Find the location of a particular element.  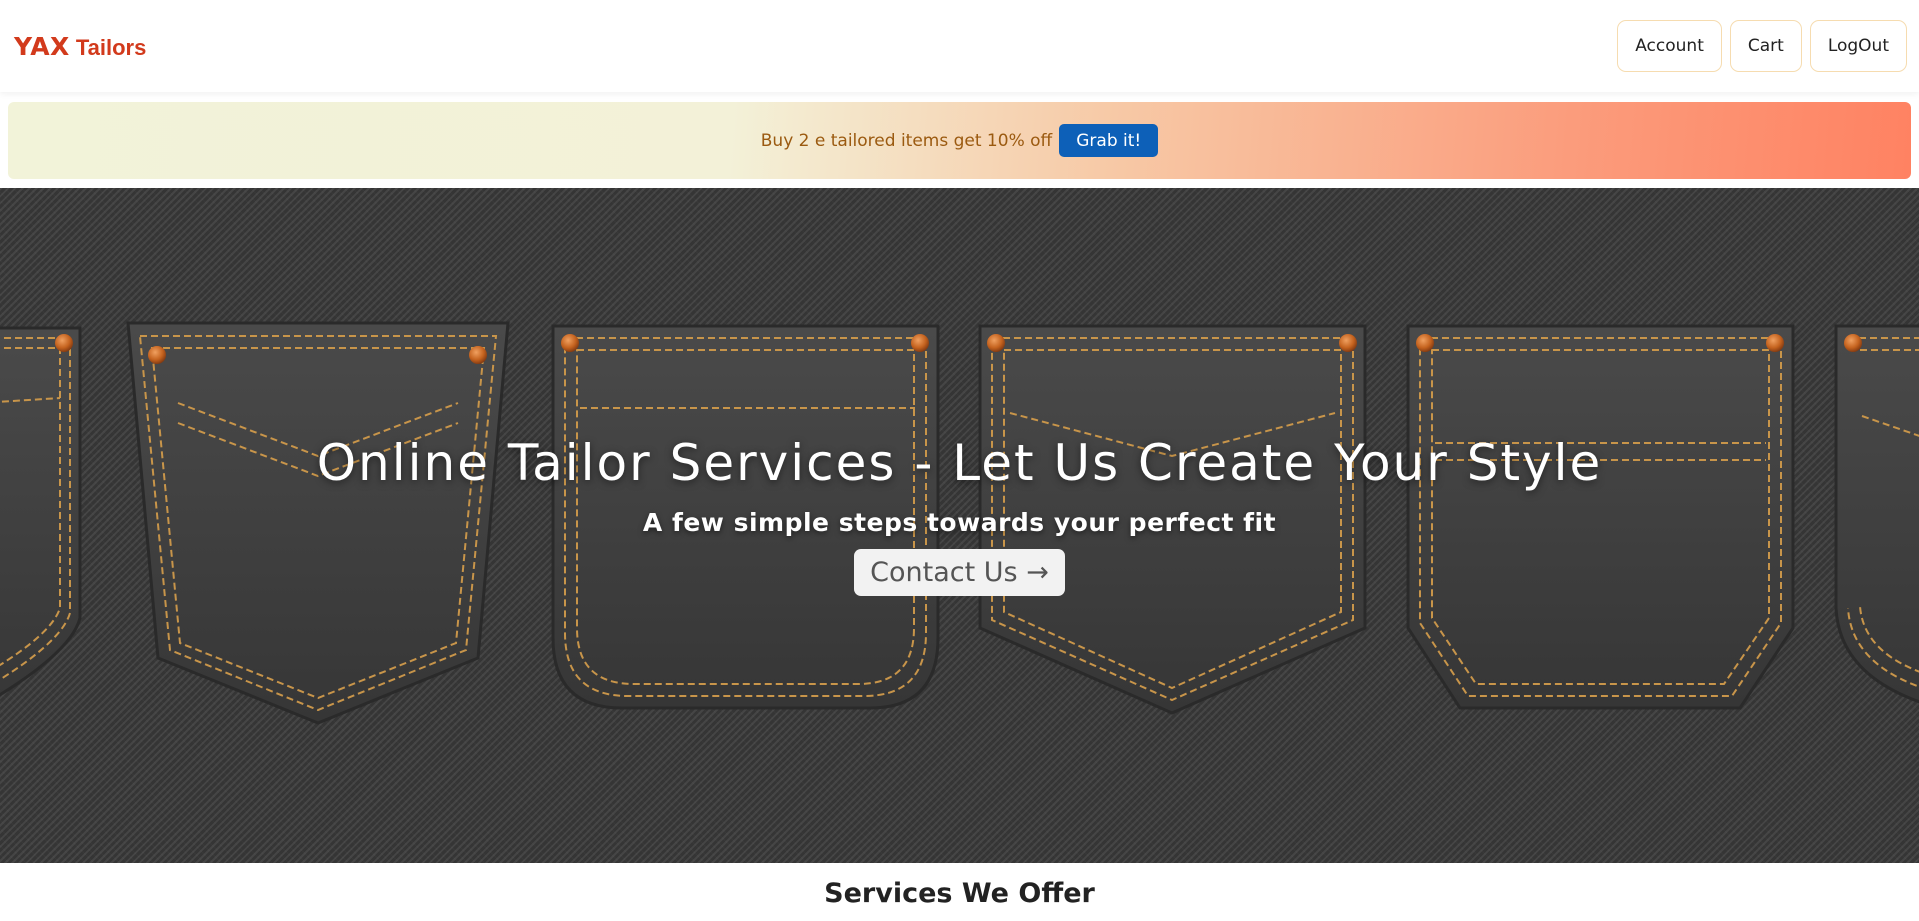

brand-name: Tailors is located at coordinates (111, 47).